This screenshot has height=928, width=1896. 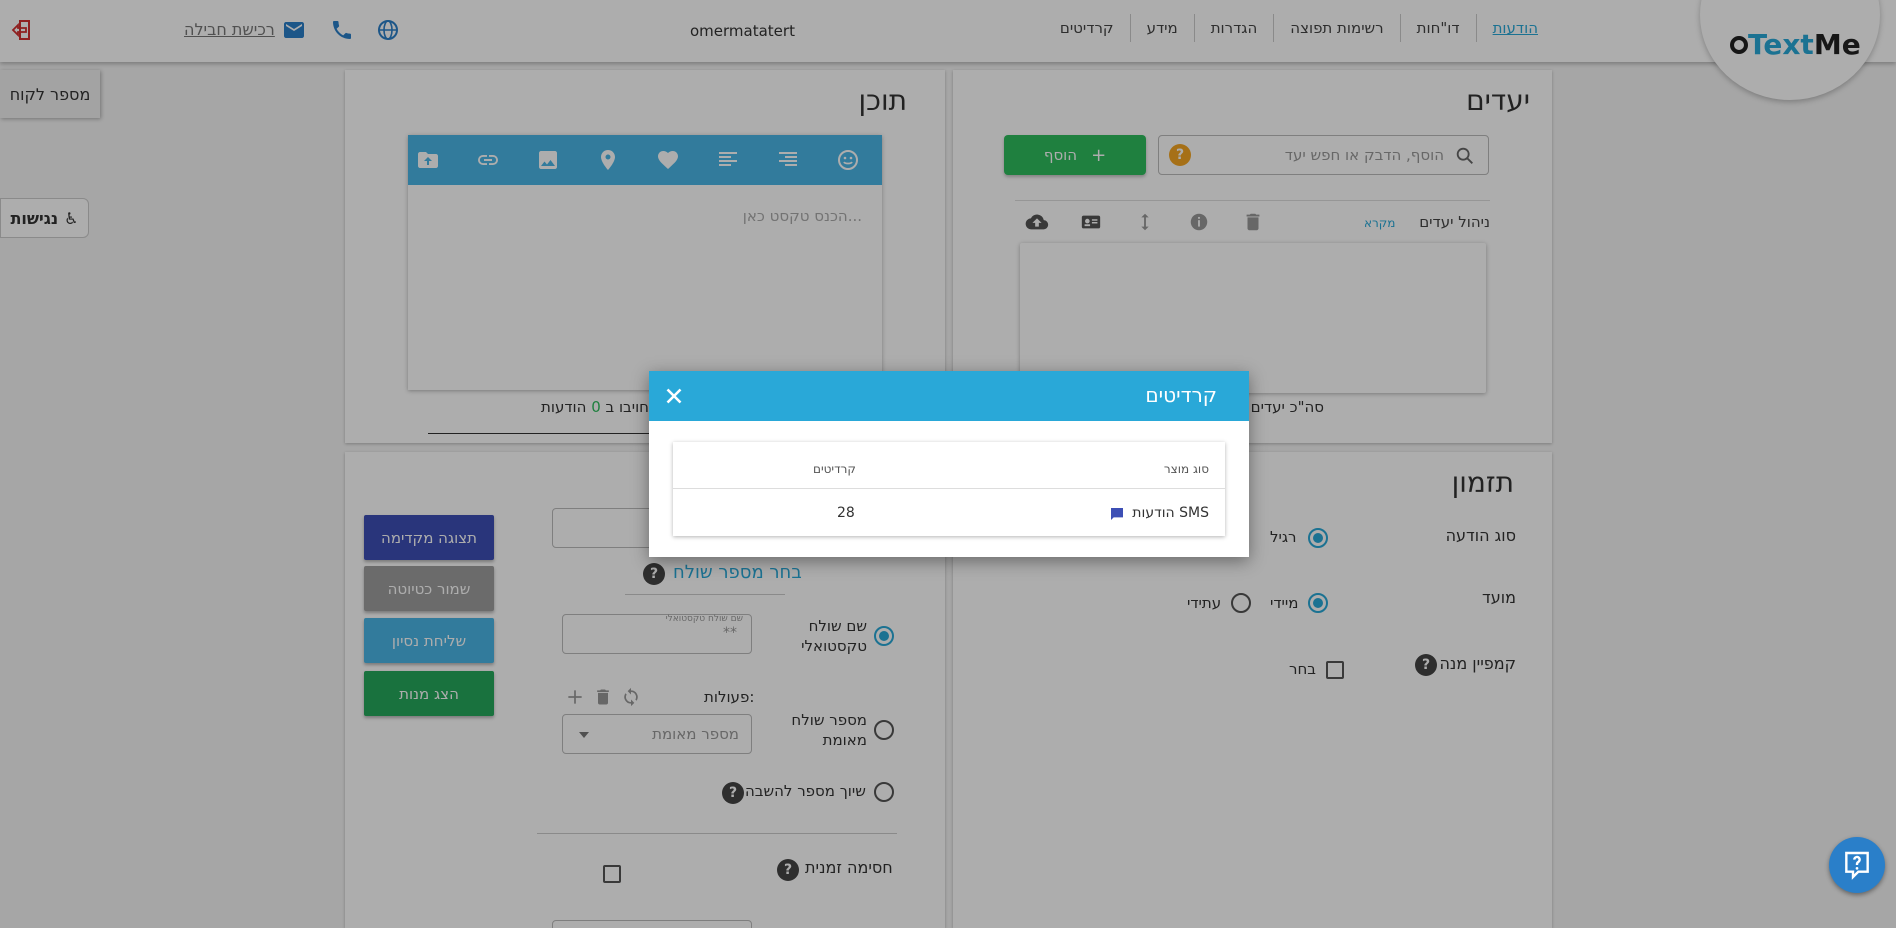 I want to click on help-chat-button, so click(x=1857, y=865).